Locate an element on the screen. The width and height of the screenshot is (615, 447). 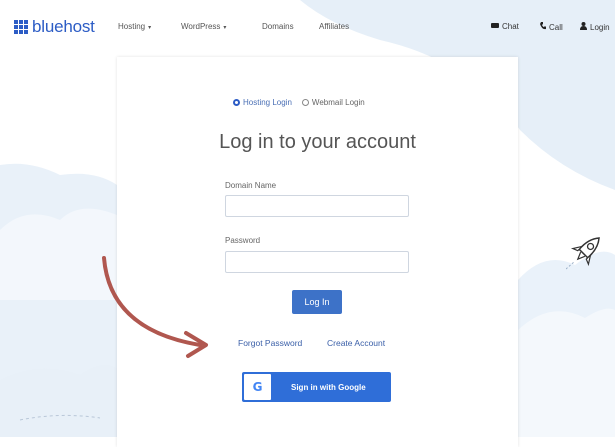
webmail-login-radio is located at coordinates (305, 102).